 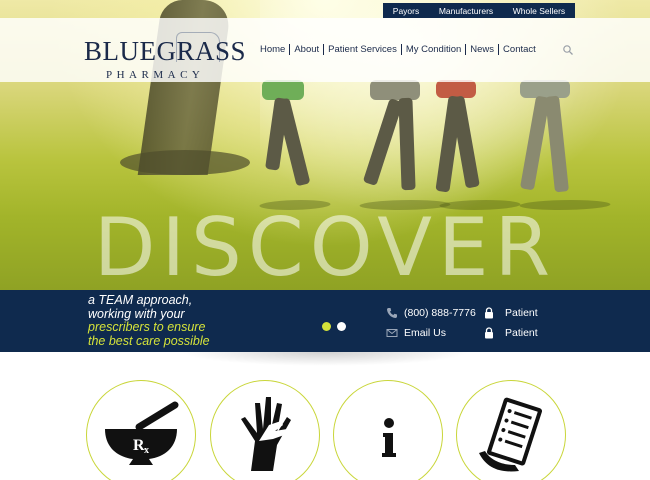 What do you see at coordinates (146, 450) in the screenshot?
I see `svg-text: x` at bounding box center [146, 450].